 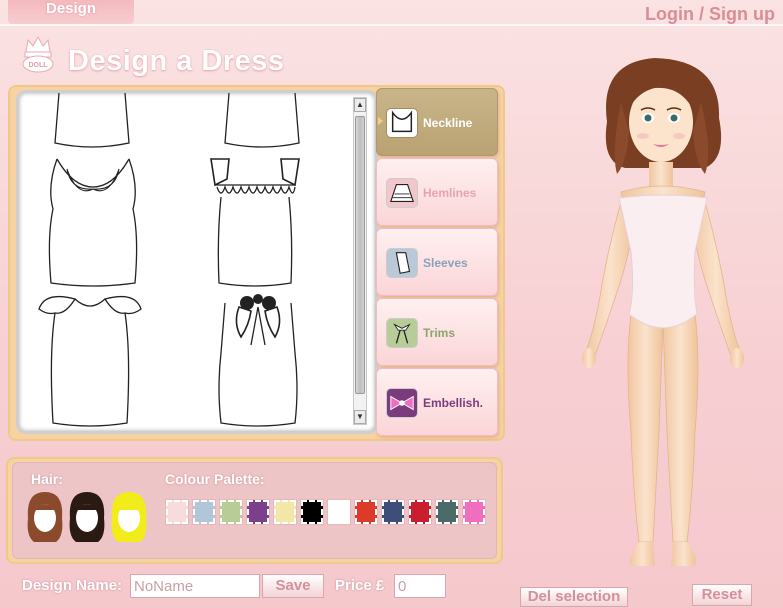 I want to click on bow-trim-icon, so click(x=402, y=333).